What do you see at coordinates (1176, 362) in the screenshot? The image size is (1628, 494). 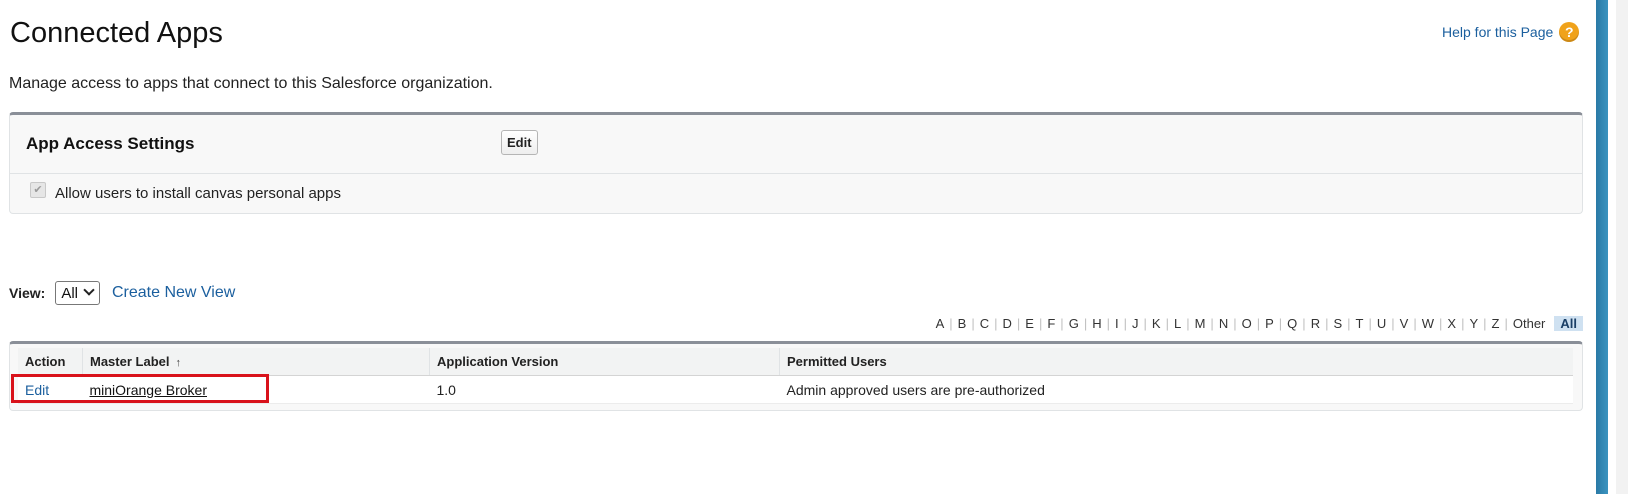 I see `column-header-permitted-users: Permitted Users` at bounding box center [1176, 362].